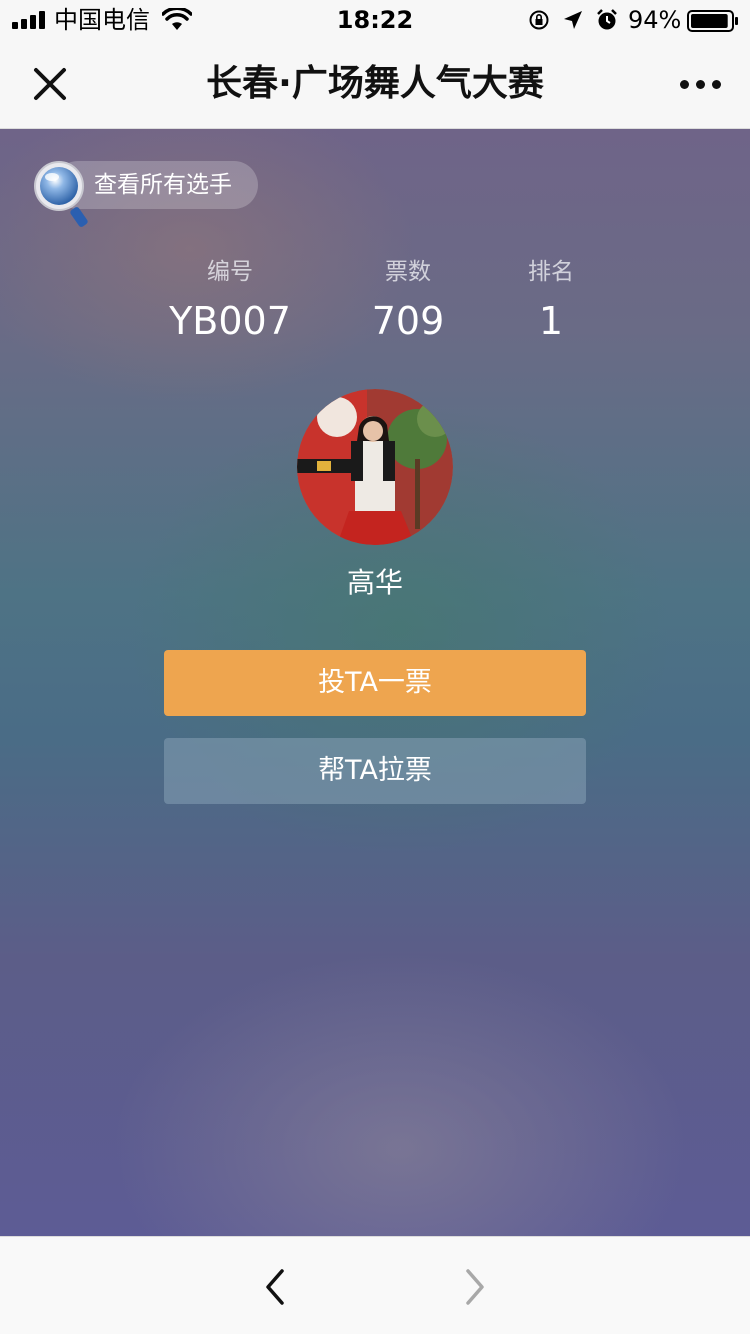  I want to click on stat-id: 编号 YB007, so click(230, 300).